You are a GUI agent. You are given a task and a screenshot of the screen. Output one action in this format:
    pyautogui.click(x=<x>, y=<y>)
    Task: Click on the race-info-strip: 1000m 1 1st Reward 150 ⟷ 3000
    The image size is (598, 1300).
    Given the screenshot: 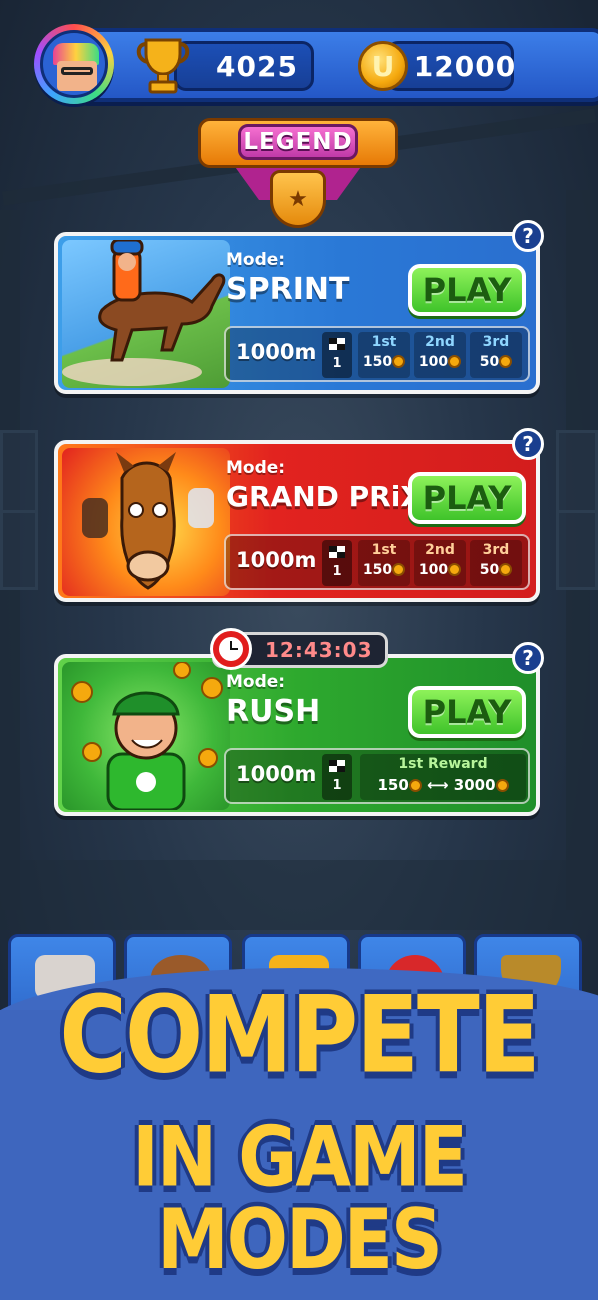 What is the action you would take?
    pyautogui.click(x=377, y=776)
    